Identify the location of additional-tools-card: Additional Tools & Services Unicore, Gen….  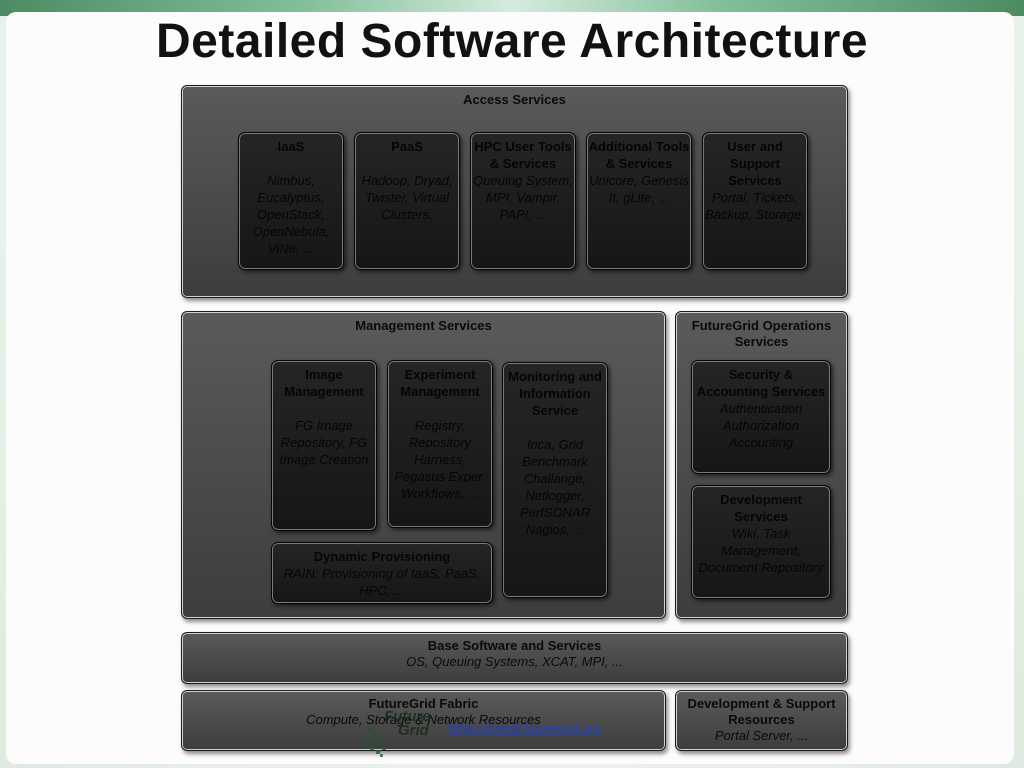
(639, 201).